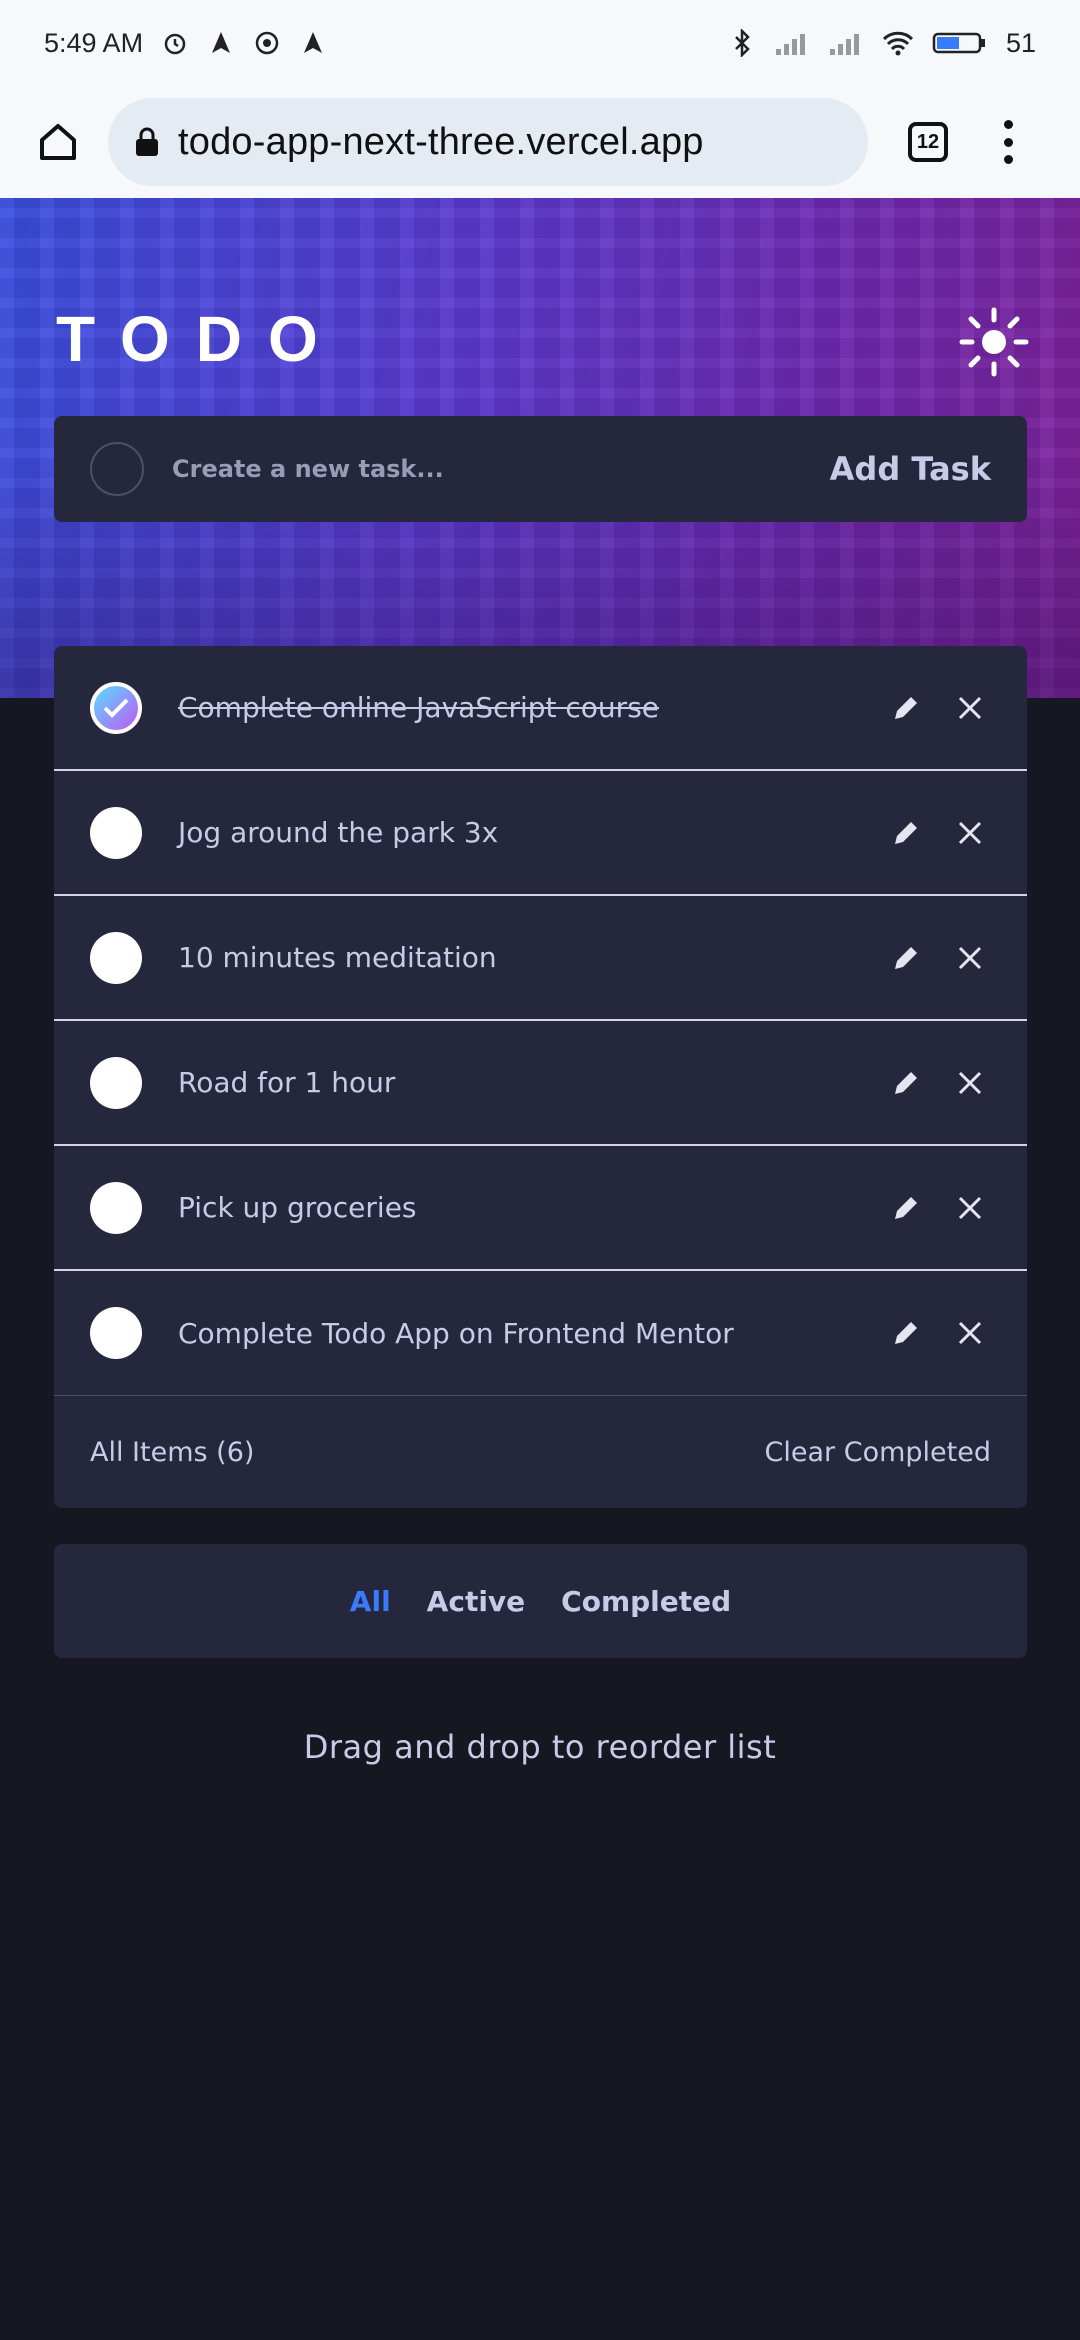 The width and height of the screenshot is (1080, 2340). Describe the element at coordinates (117, 469) in the screenshot. I see `new-task-checkbox` at that location.